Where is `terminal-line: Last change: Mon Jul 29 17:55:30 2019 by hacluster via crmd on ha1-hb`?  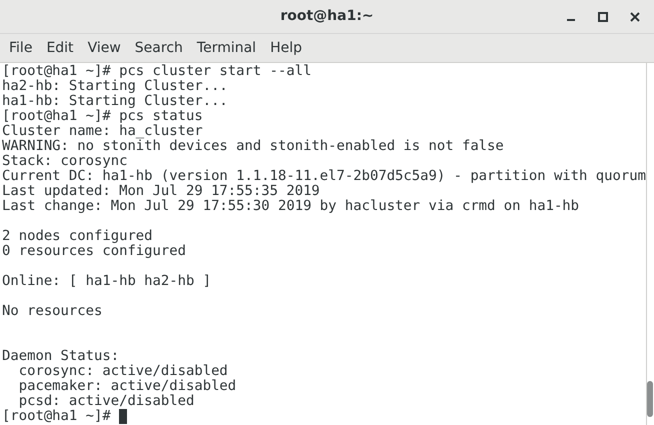 terminal-line: Last change: Mon Jul 29 17:55:30 2019 by hacluster via crmd on ha1-hb is located at coordinates (291, 206).